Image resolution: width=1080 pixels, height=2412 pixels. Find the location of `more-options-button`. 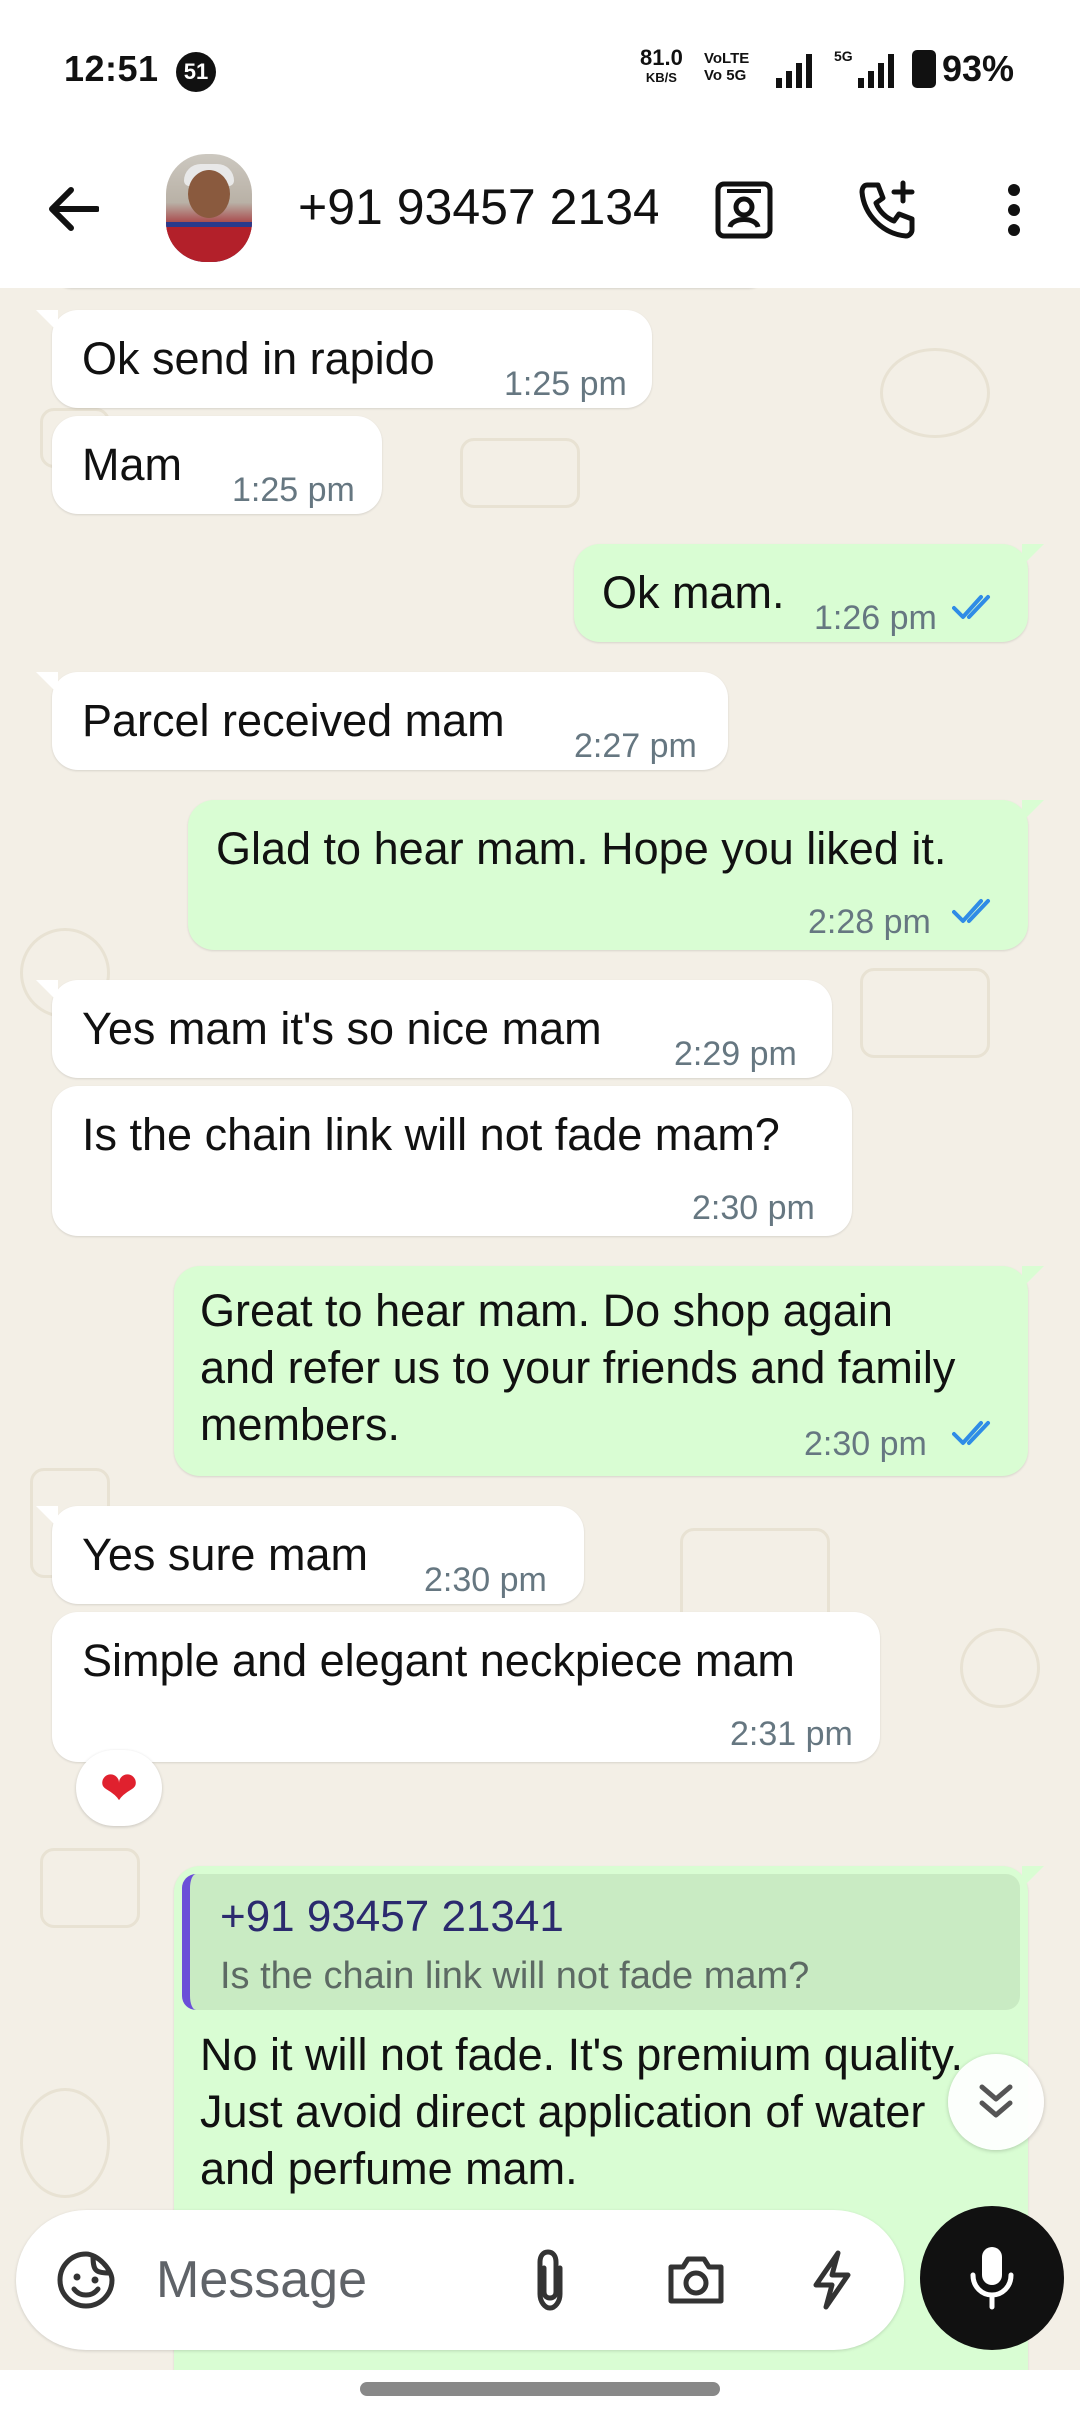

more-options-button is located at coordinates (1014, 210).